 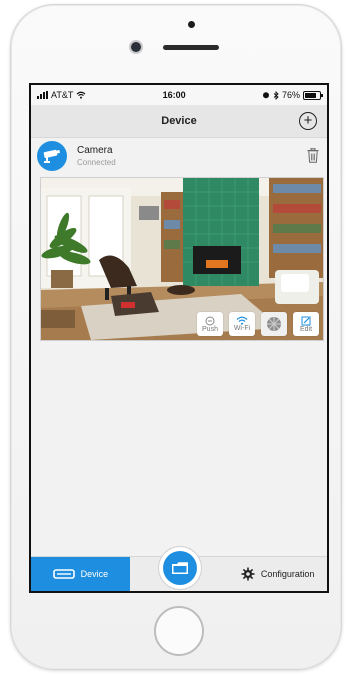 I want to click on signal-icon, so click(x=42, y=95).